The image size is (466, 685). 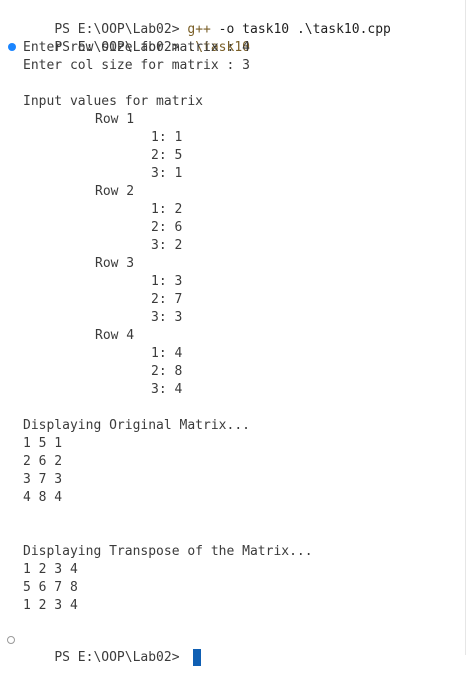 I want to click on row-value: 1: 3, so click(x=167, y=281).